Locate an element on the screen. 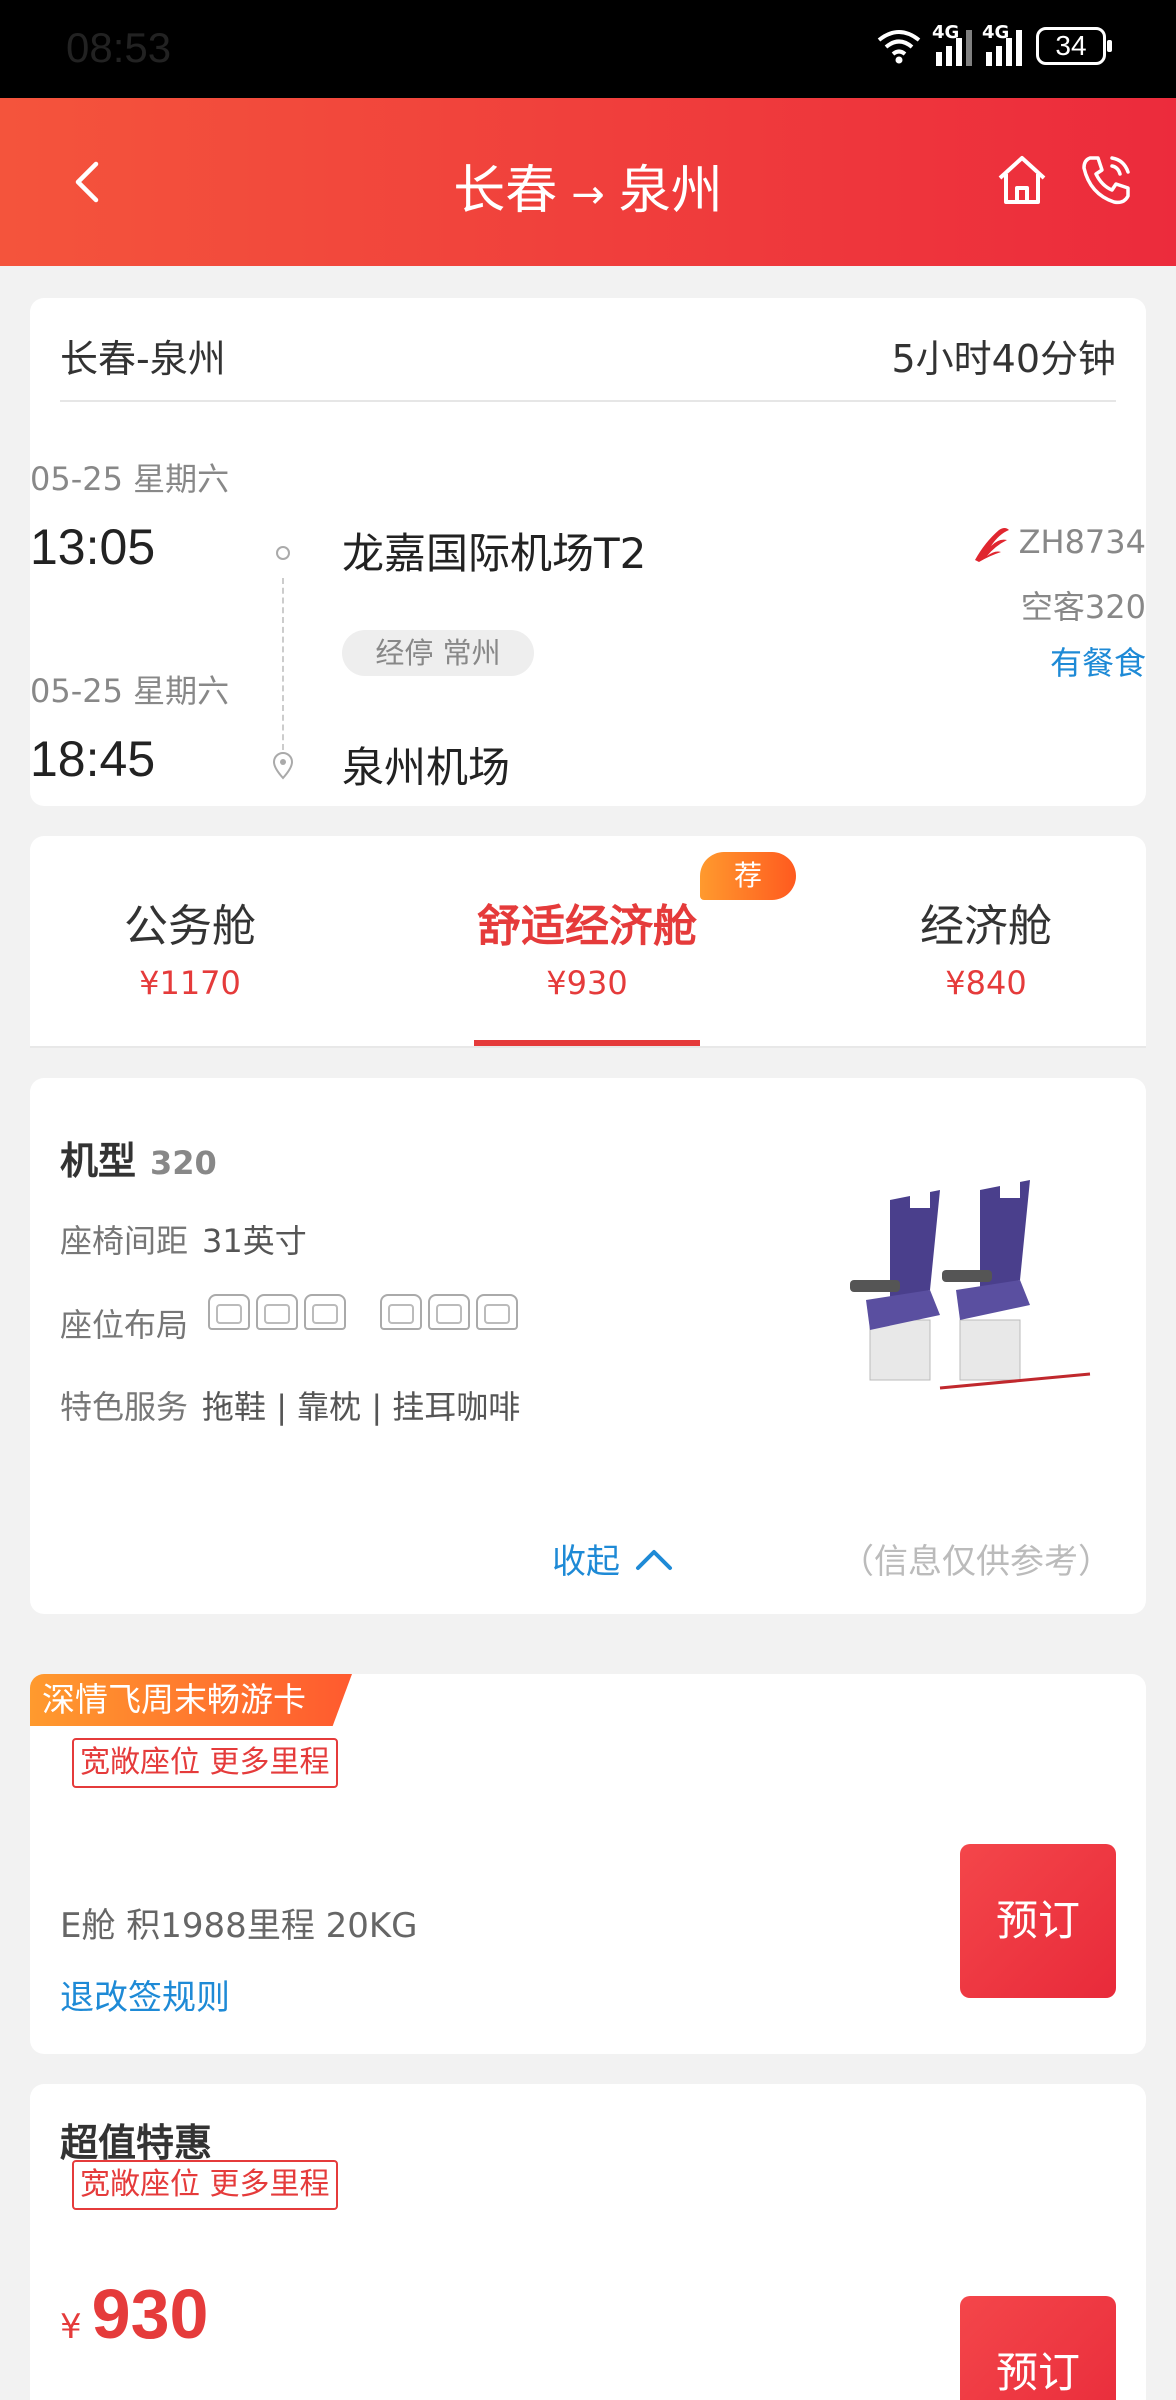  route-label: 长春-泉州 is located at coordinates (143, 359).